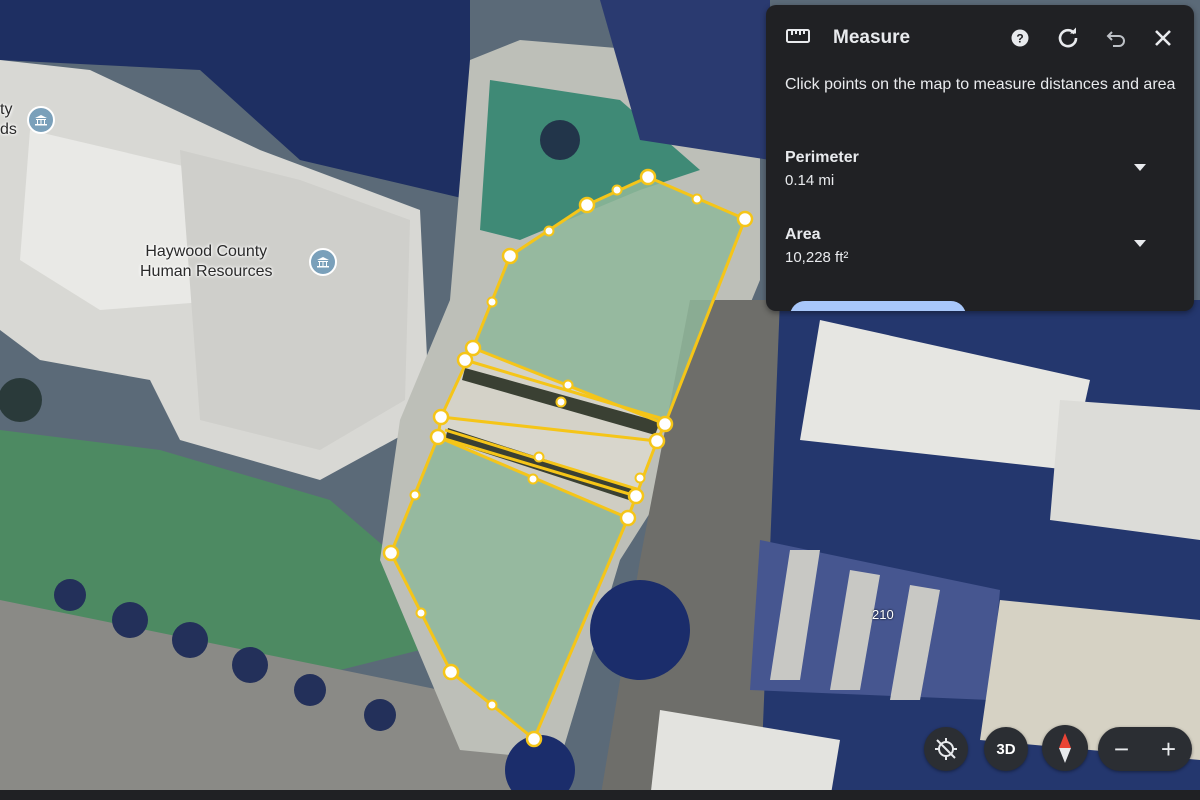  I want to click on area-section: Area 10,228 ft², so click(975, 246).